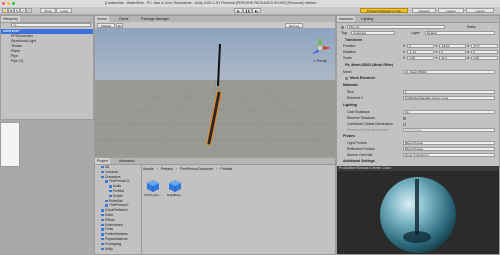 The width and height of the screenshot is (500, 255). Describe the element at coordinates (384, 10) in the screenshot. I see `preview-packages-badge: Preview Packages in Use` at that location.